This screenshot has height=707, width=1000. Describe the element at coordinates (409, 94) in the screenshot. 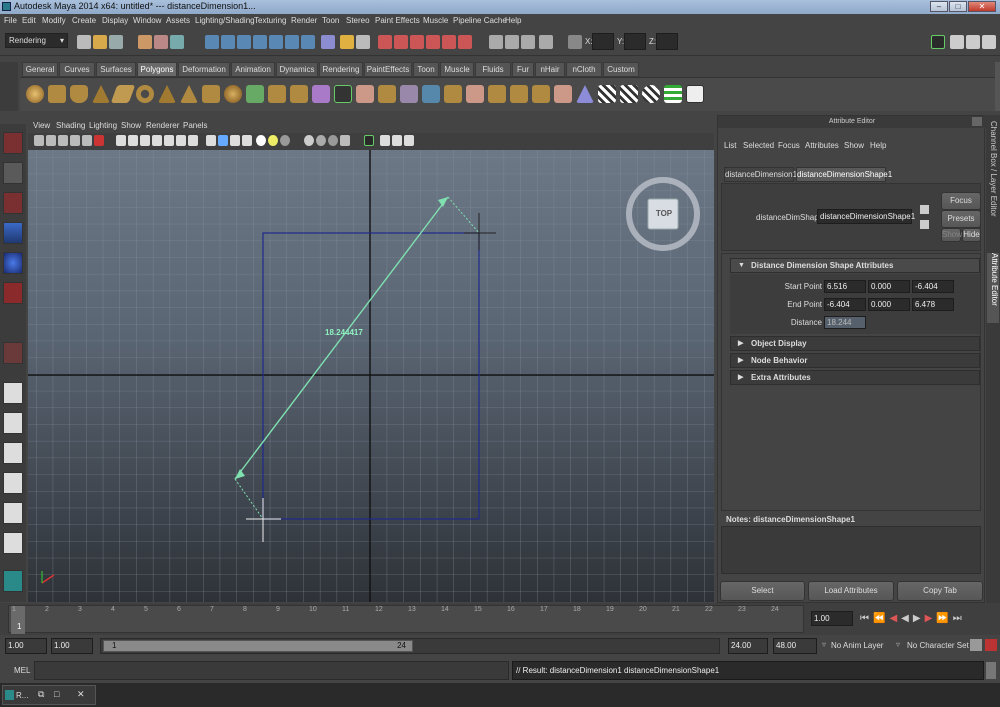

I see `split-polygon-icon` at that location.